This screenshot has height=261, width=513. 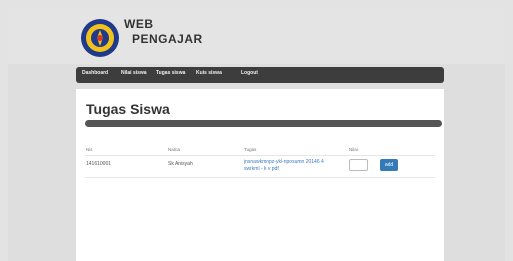 I want to click on brand-title: WEB PENGAJAR, so click(x=163, y=31).